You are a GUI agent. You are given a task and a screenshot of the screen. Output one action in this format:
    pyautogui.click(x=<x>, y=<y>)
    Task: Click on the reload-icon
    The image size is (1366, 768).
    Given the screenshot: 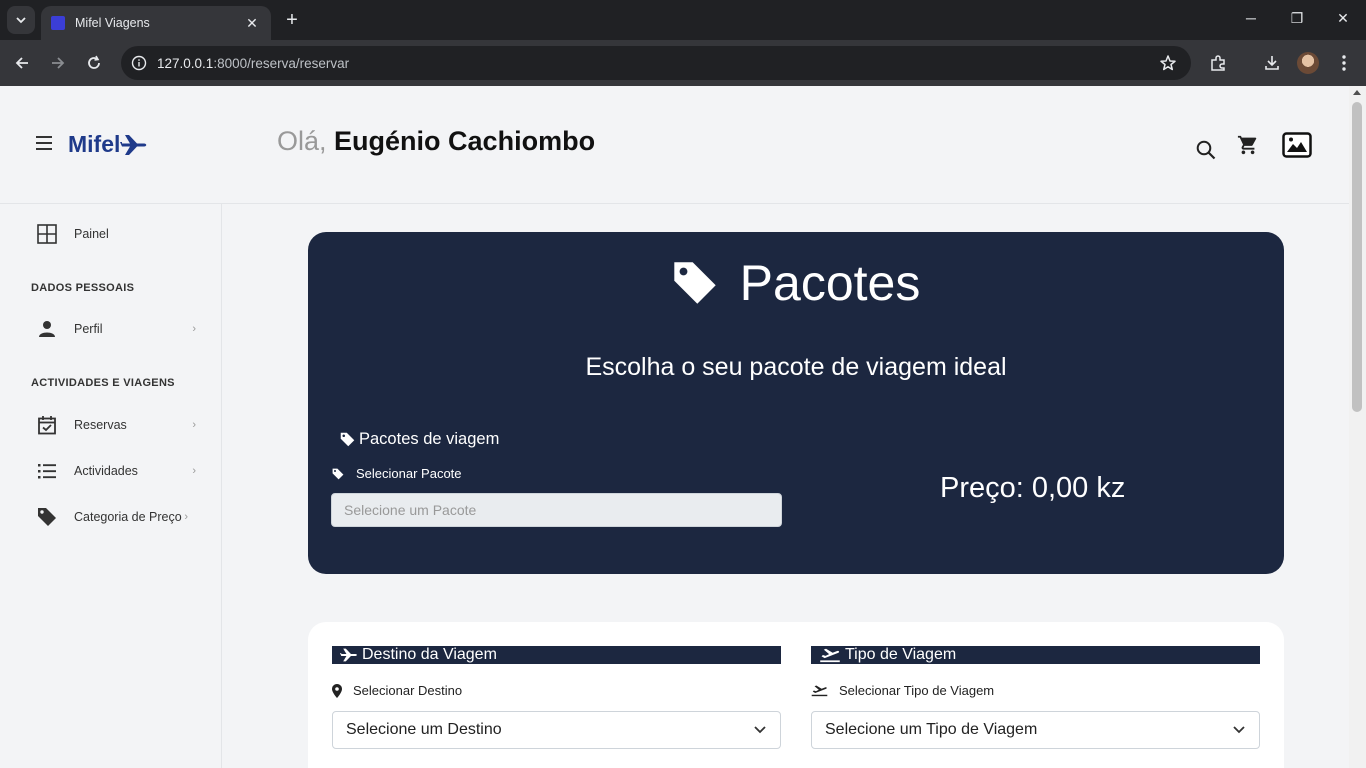 What is the action you would take?
    pyautogui.click(x=94, y=62)
    